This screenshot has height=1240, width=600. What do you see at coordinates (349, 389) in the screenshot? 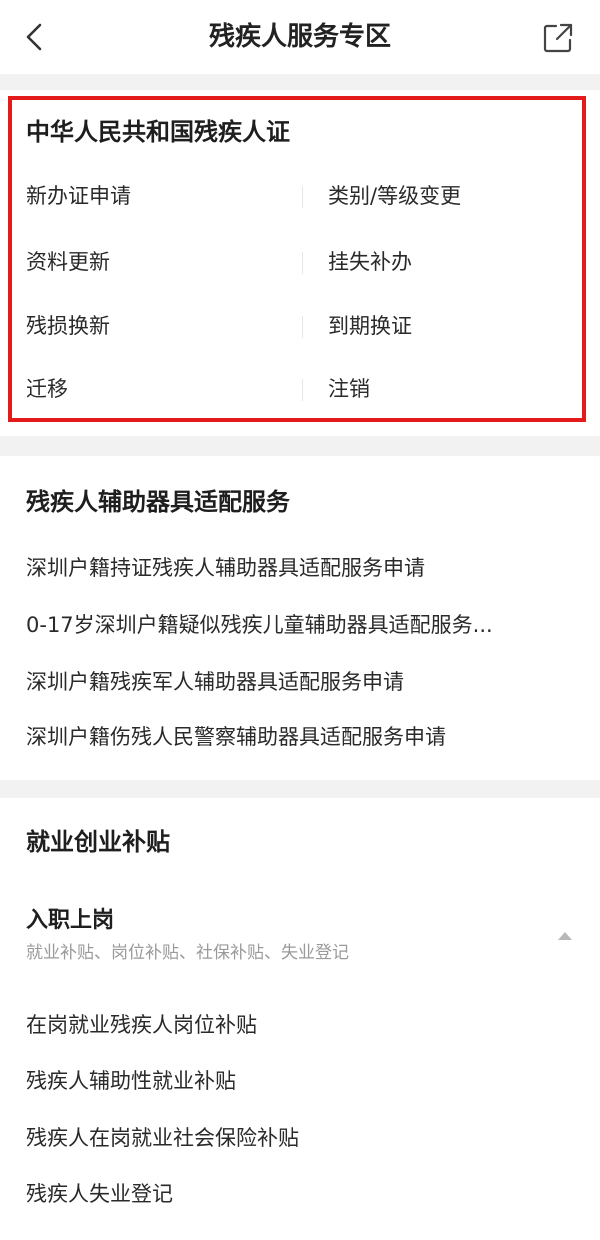
I see `service-cancel: 注销` at bounding box center [349, 389].